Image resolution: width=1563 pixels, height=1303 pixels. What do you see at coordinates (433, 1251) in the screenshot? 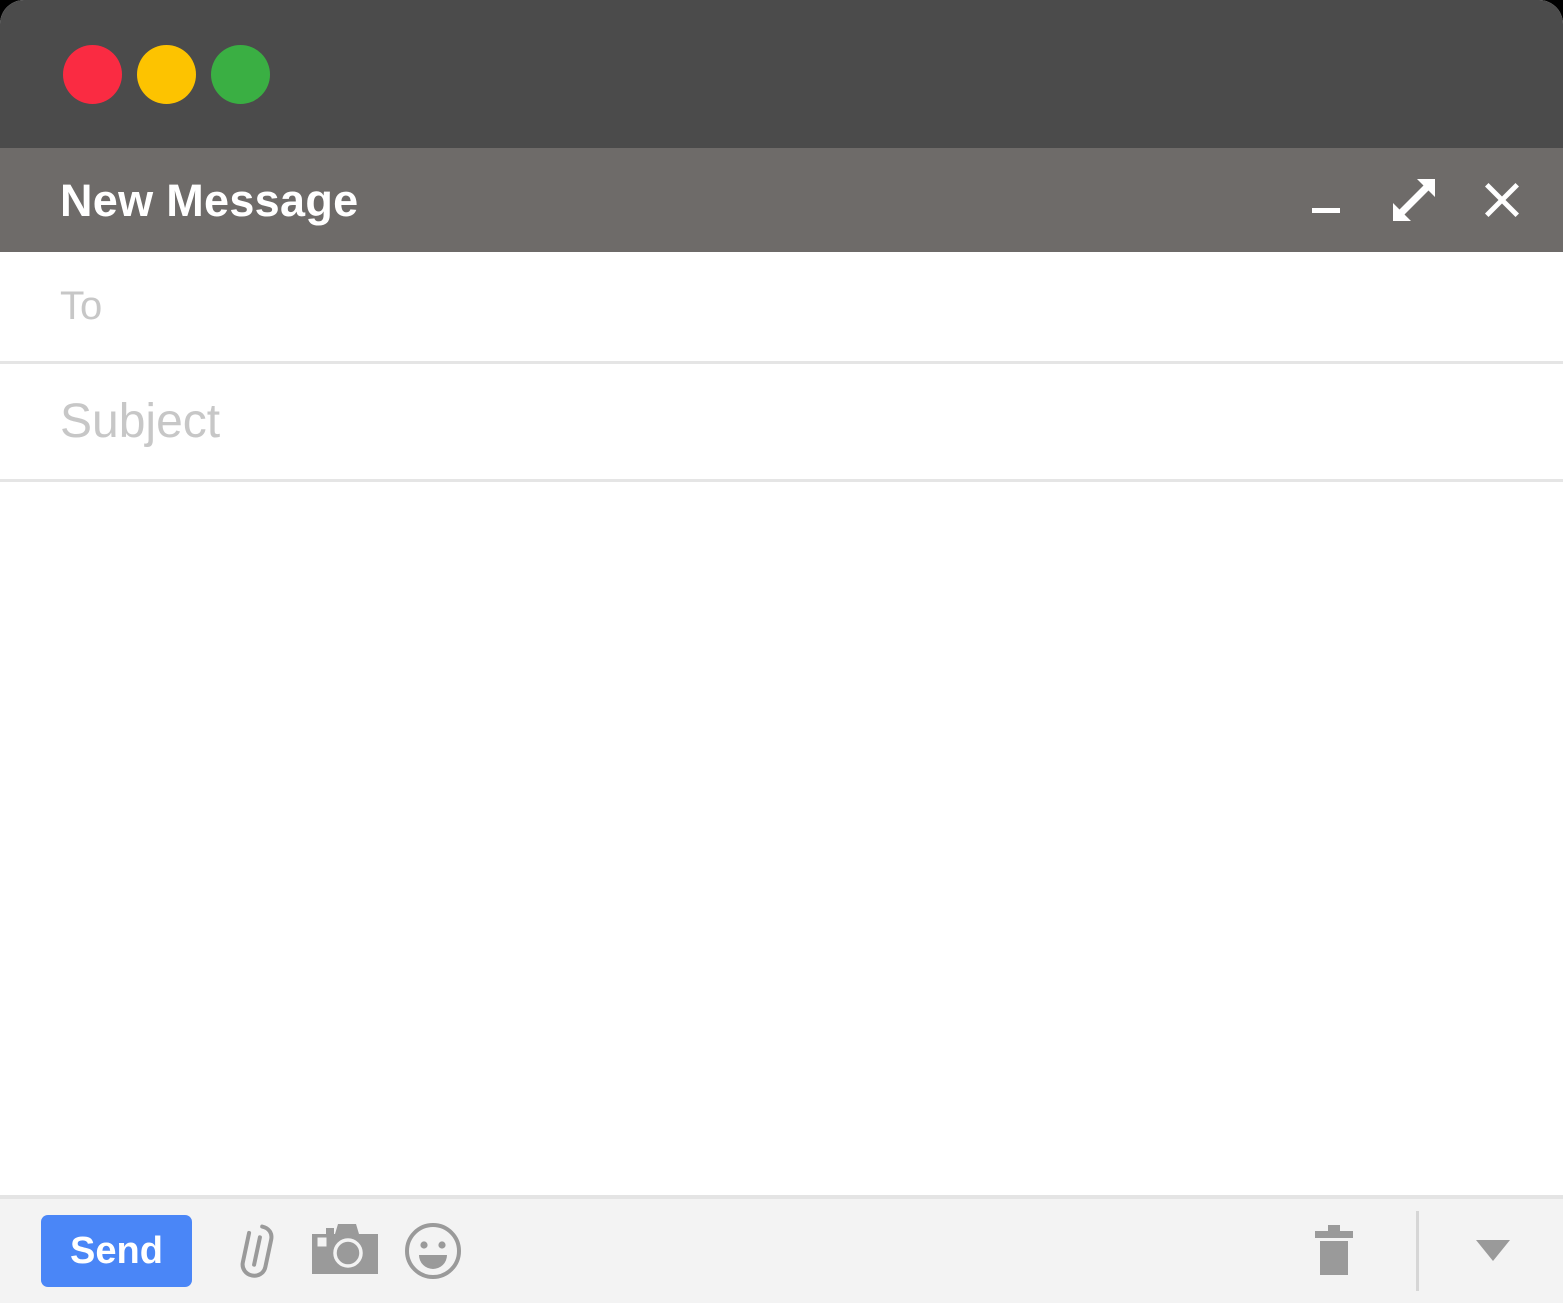
I see `emoji-icon` at bounding box center [433, 1251].